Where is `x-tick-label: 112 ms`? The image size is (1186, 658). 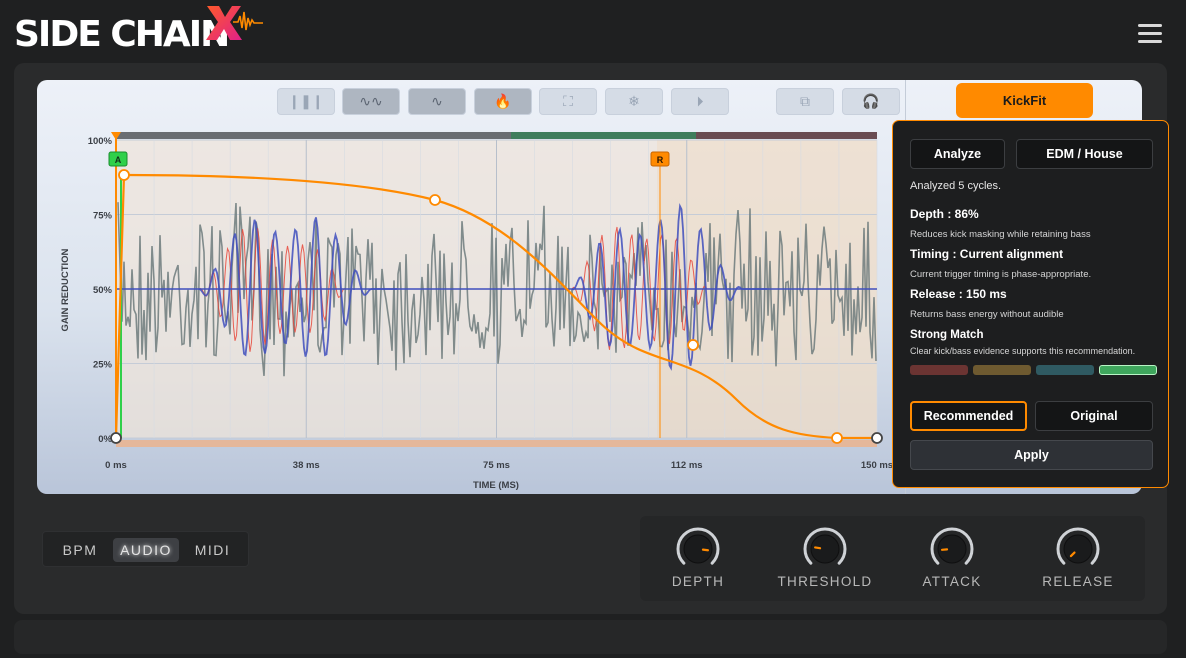
x-tick-label: 112 ms is located at coordinates (687, 465).